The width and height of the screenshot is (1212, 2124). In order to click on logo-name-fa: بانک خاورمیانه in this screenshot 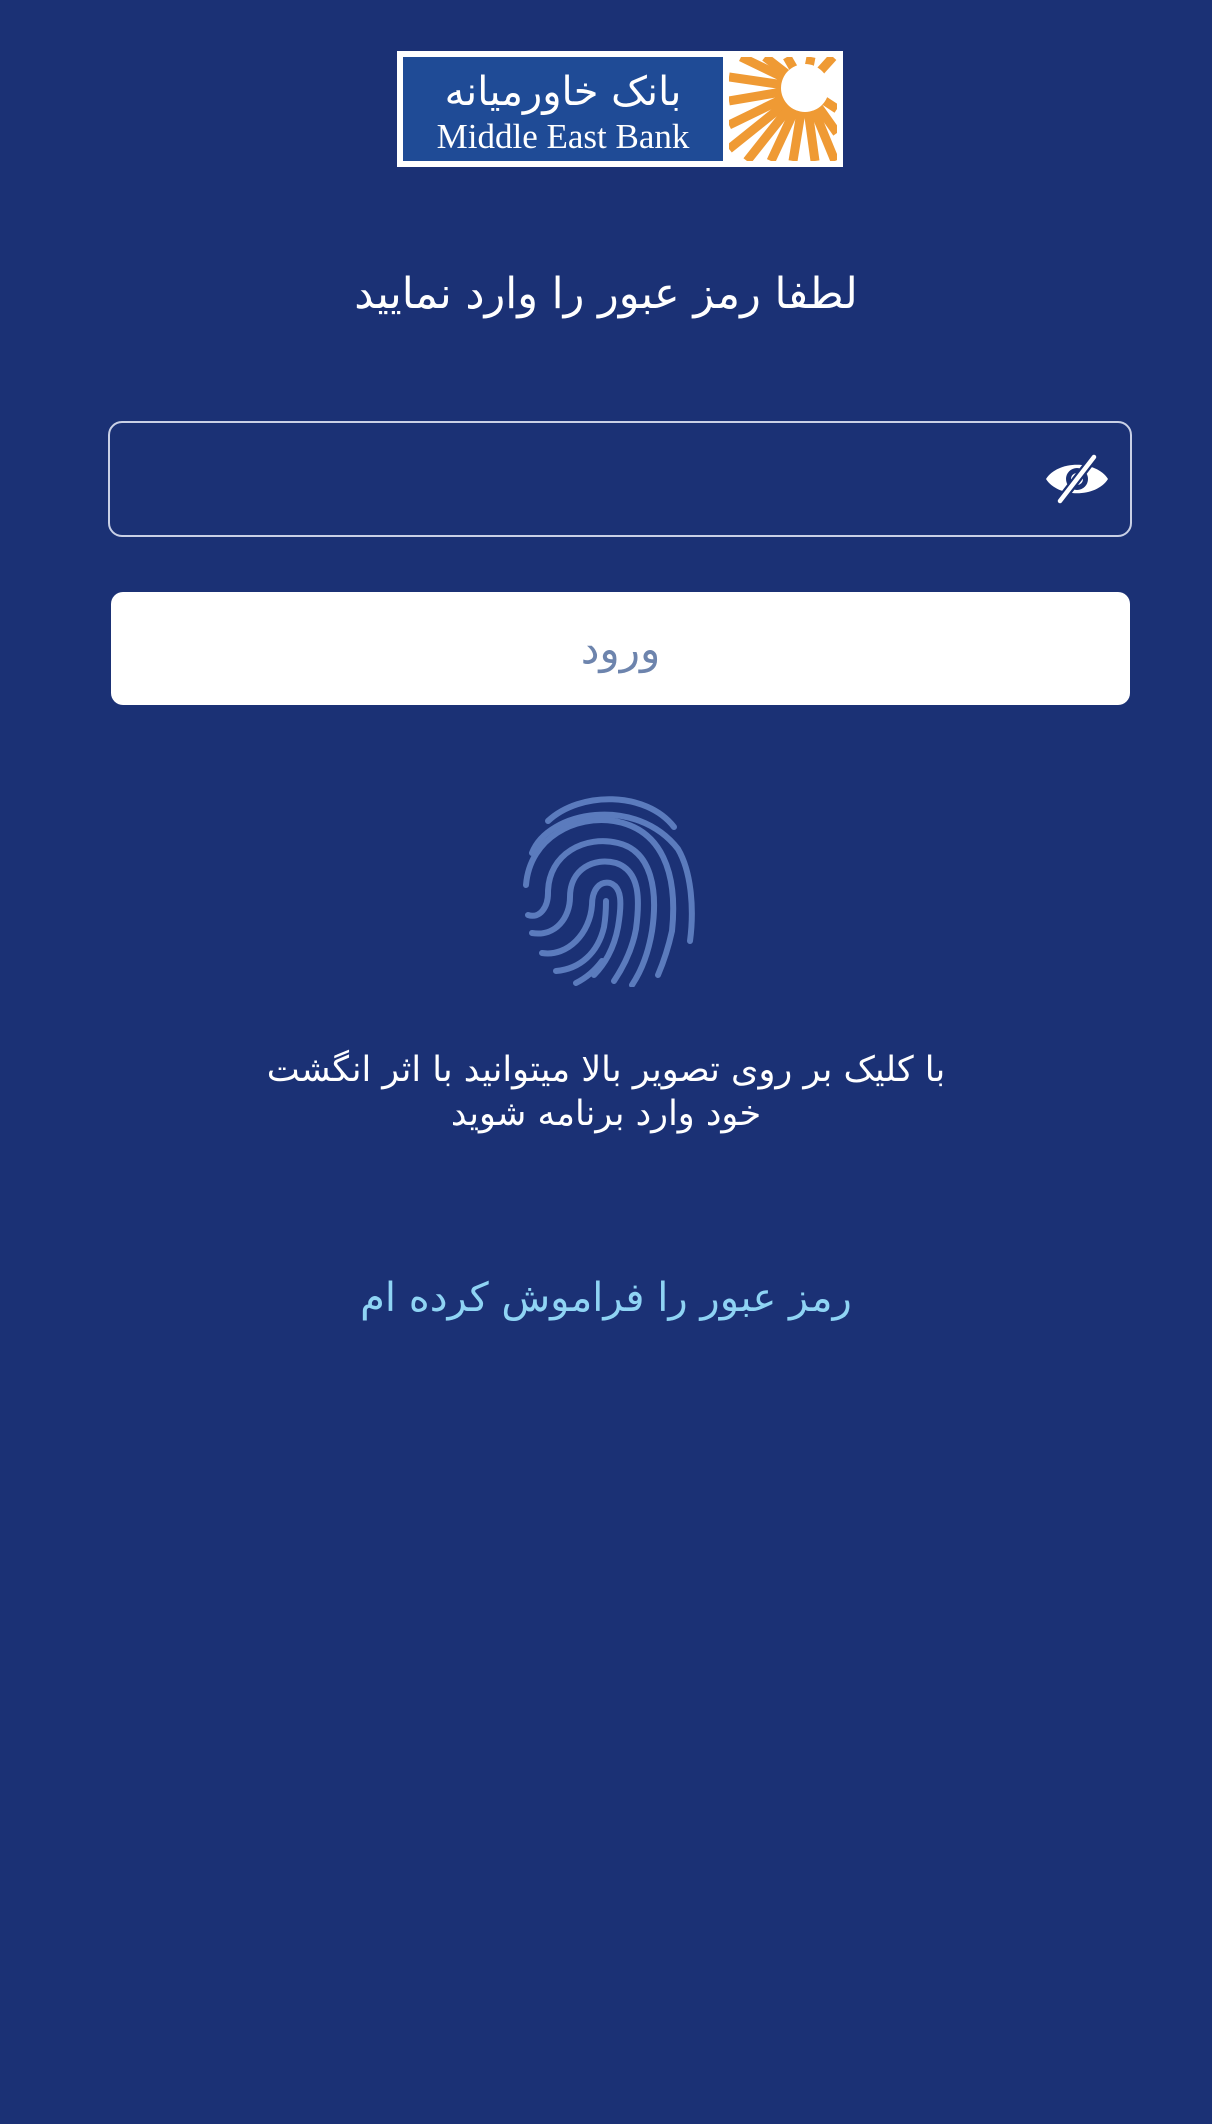, I will do `click(563, 92)`.